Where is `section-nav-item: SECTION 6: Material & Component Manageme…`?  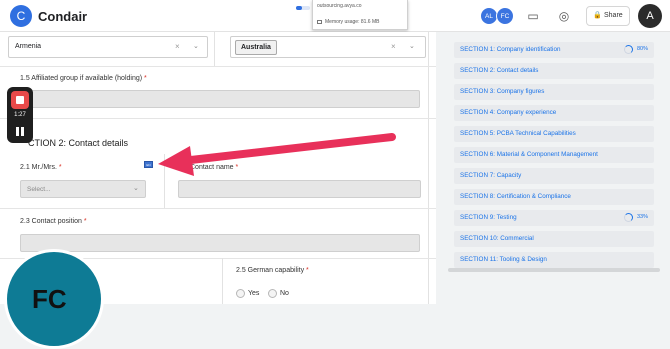
section-nav-item: SECTION 6: Material & Component Manageme… is located at coordinates (554, 155).